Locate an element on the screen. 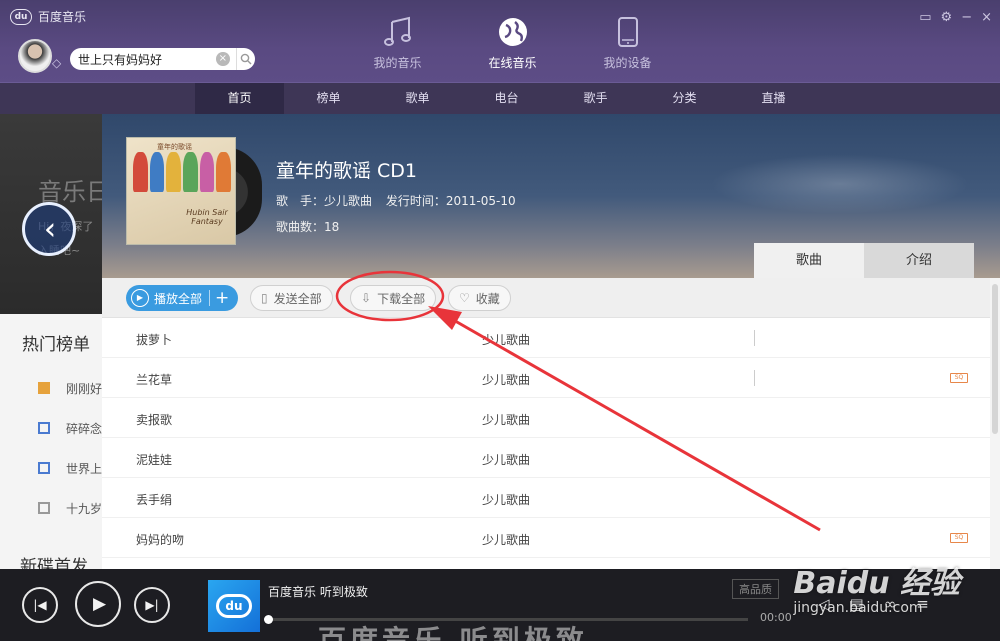 The width and height of the screenshot is (1000, 641). main-nav: 我的音乐 在线音乐 我的设备 is located at coordinates (512, 42).